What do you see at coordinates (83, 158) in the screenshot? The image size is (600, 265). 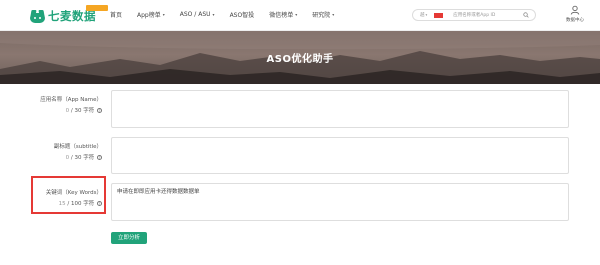 I see `subtitle-counter: 0 / 30 字符 ?` at bounding box center [83, 158].